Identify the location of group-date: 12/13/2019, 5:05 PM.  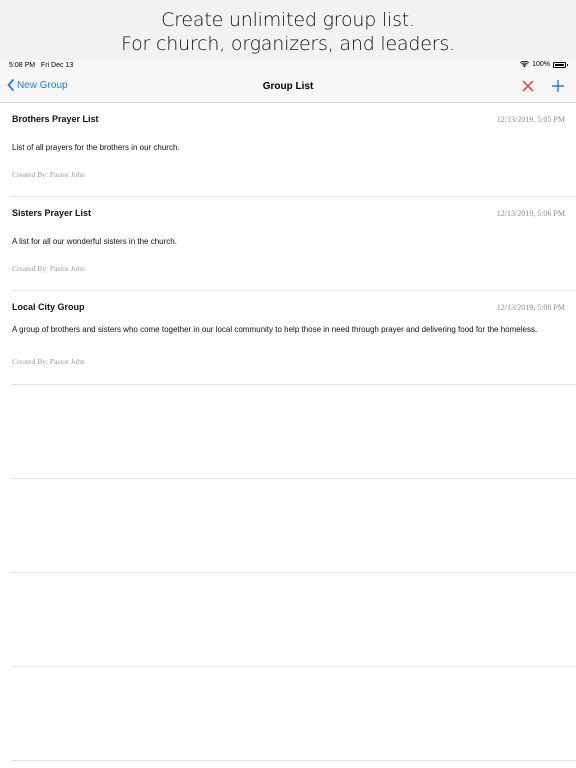
(530, 119).